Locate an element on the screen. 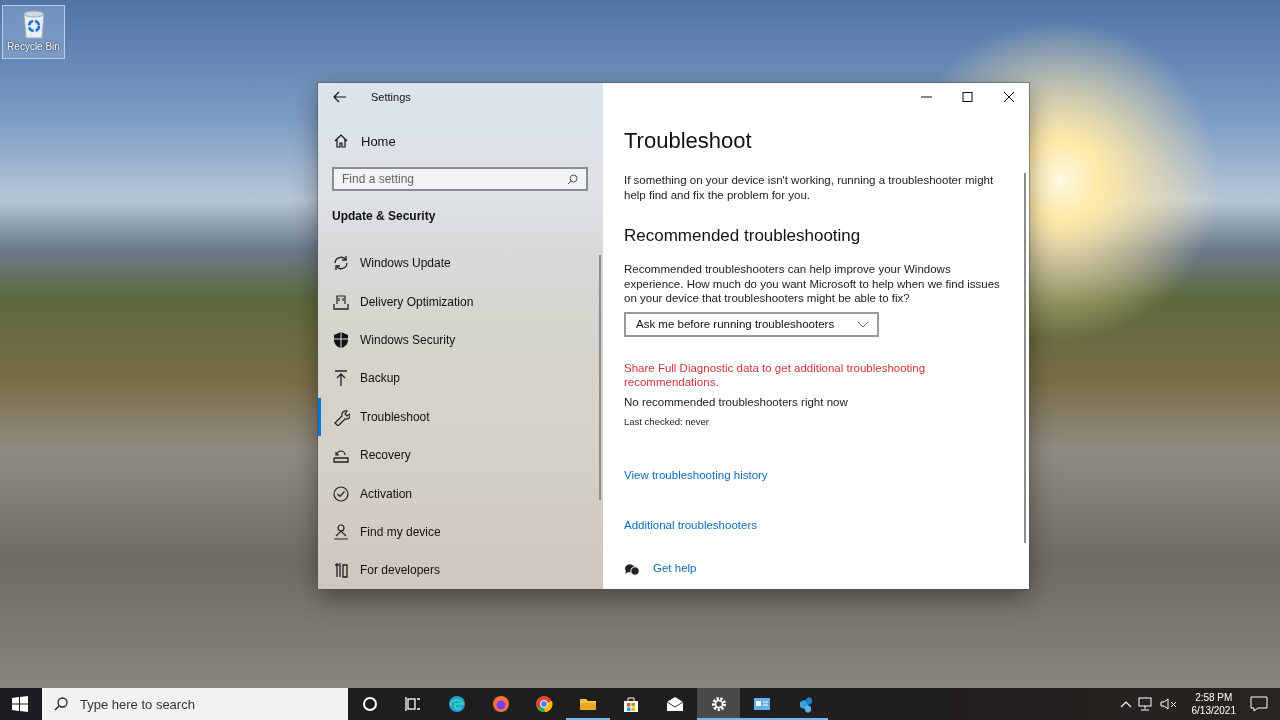 This screenshot has width=1280, height=720. nav-item: Delivery Optimization is located at coordinates (460, 301).